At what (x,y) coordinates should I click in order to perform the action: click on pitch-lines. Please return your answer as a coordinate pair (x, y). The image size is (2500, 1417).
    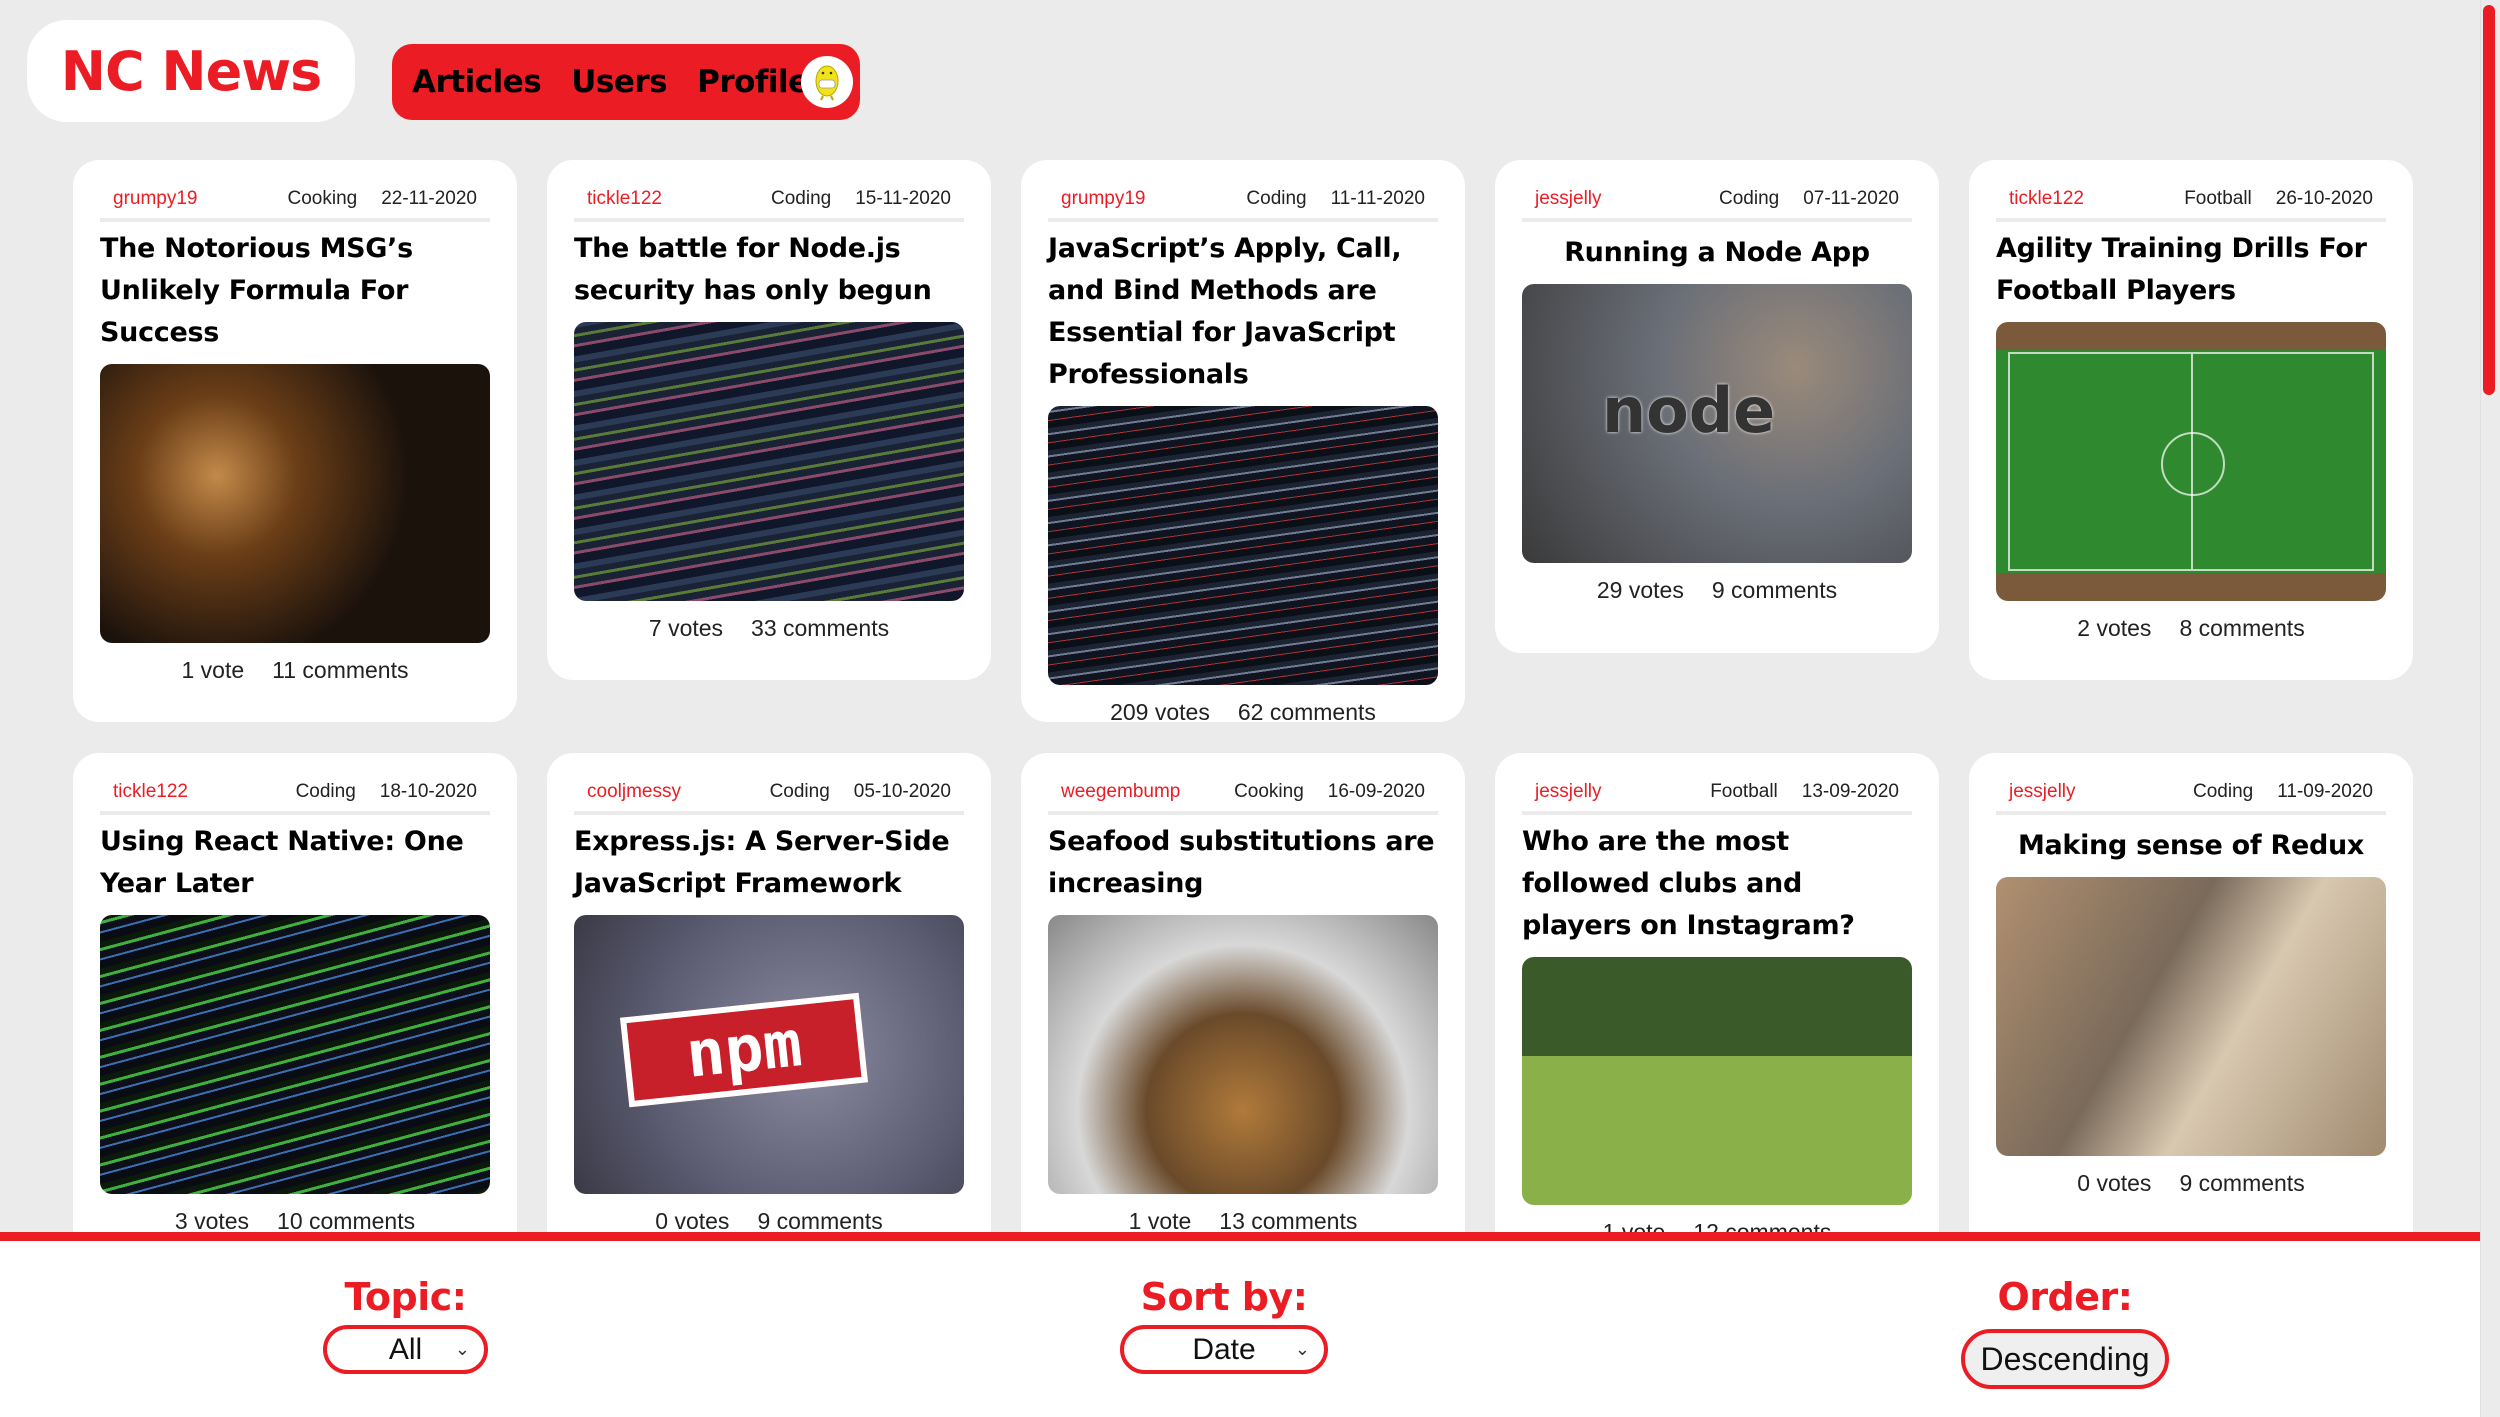
    Looking at the image, I should click on (2191, 461).